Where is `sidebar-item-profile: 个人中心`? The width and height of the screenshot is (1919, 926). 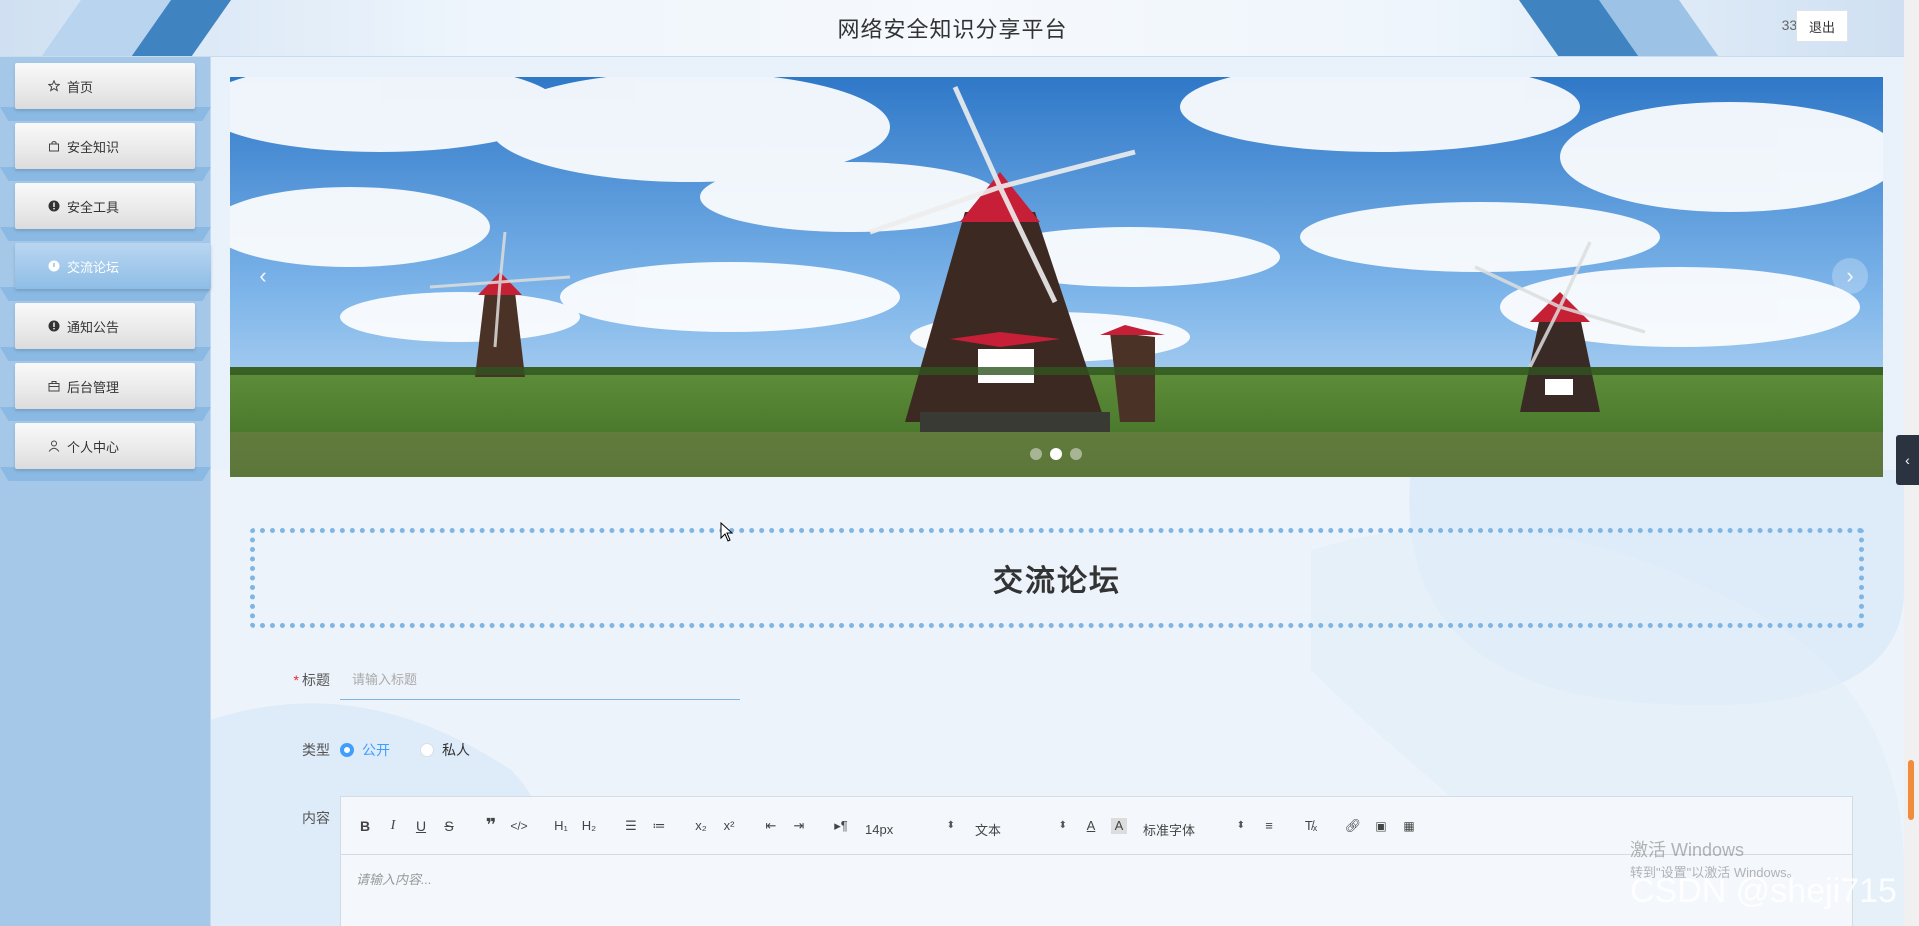
sidebar-item-profile: 个人中心 is located at coordinates (105, 446).